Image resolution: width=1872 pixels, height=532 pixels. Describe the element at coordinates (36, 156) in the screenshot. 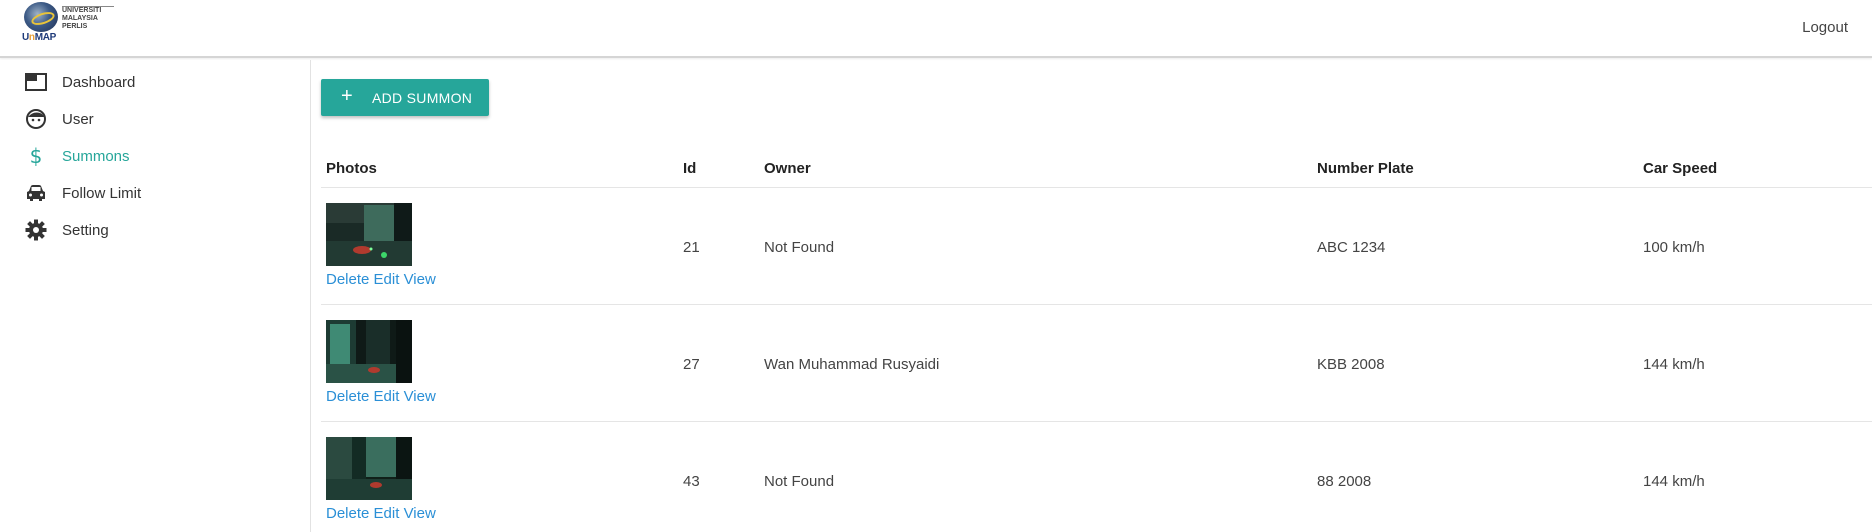

I see `dollar-icon: $` at that location.